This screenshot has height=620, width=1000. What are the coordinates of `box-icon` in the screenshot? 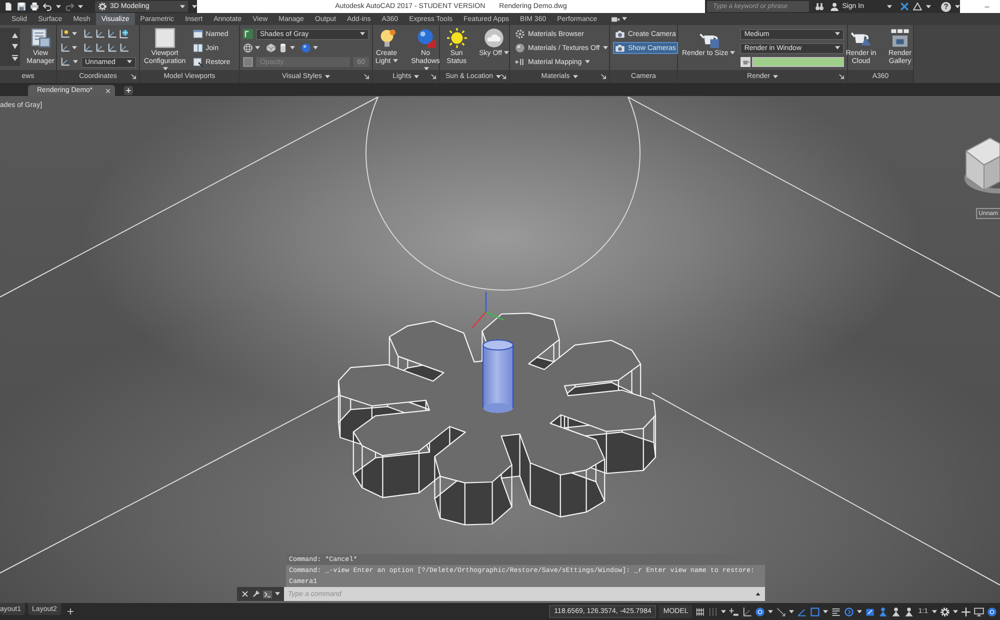 It's located at (870, 611).